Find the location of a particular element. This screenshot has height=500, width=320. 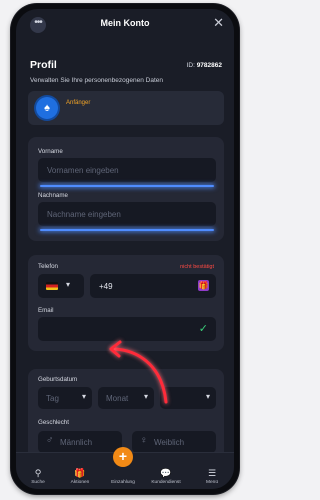

nav-search: ⚲ Suche is located at coordinates (38, 476).